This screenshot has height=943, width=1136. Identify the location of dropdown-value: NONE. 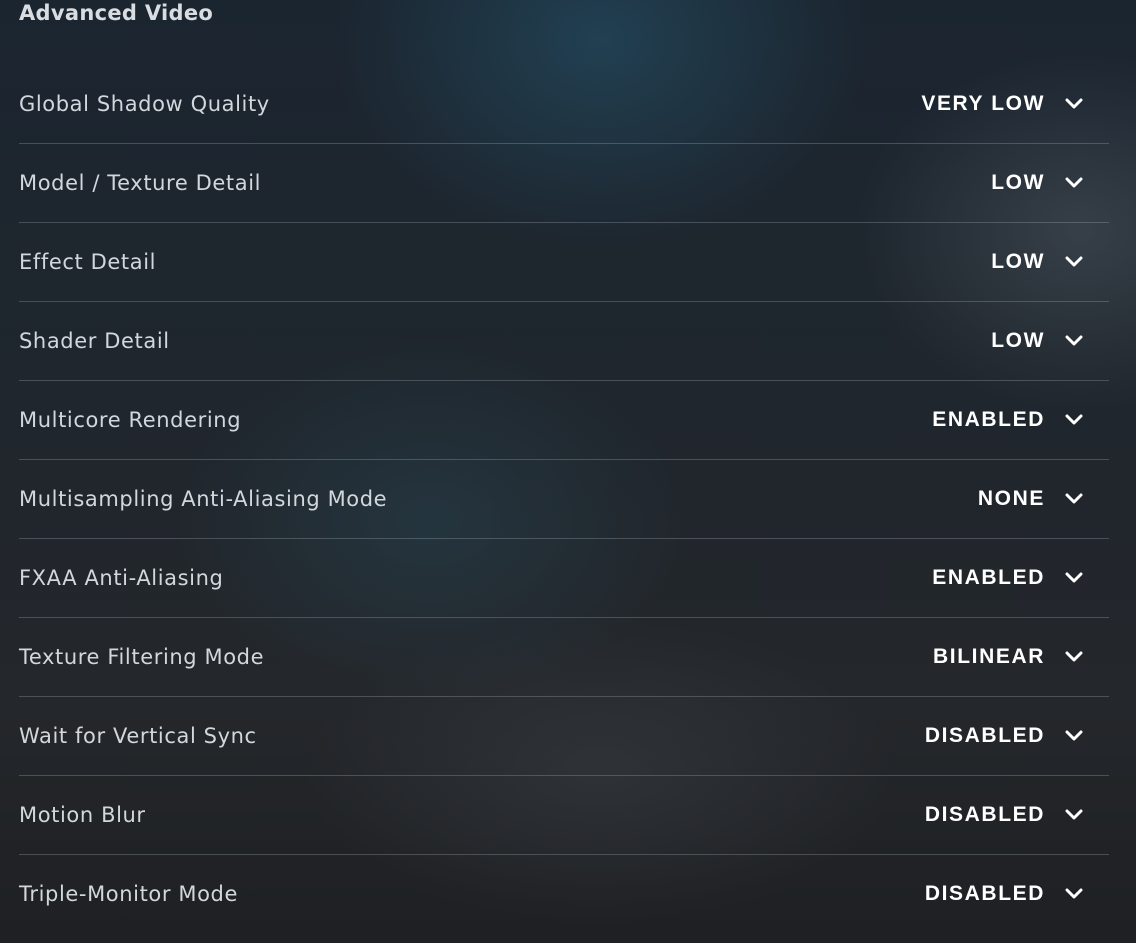
(1011, 498).